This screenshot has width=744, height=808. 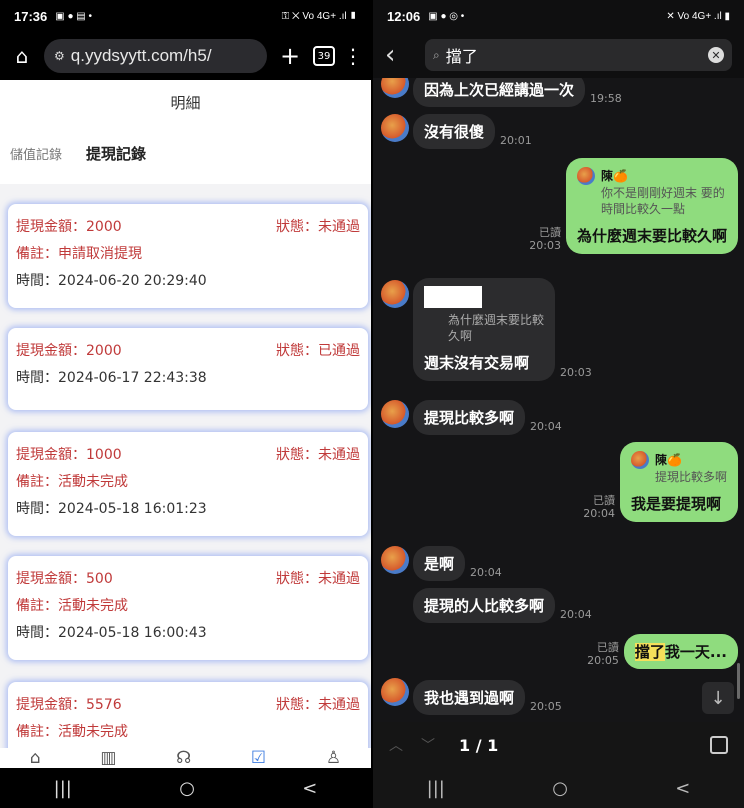 I want to click on reply-quote: 陳🍊 你不是剛剛好週末 要的 時間比較久一點, so click(x=651, y=191).